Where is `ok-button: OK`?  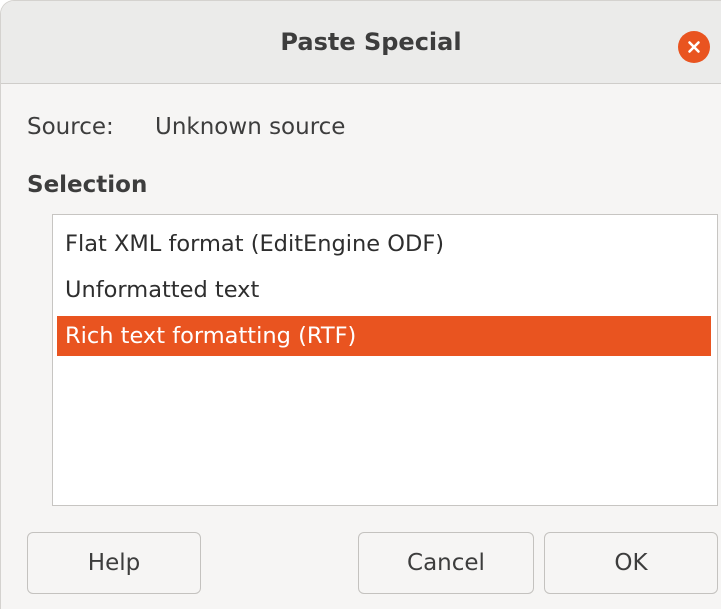 ok-button: OK is located at coordinates (631, 563).